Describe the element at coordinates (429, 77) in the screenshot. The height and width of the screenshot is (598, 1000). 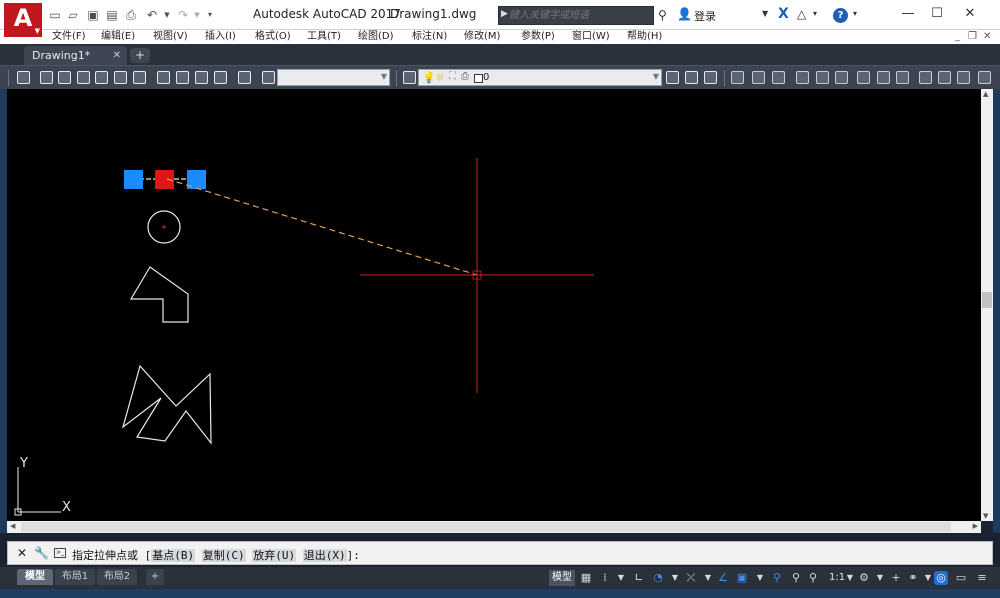
I see `lightbulb-icon: 💡` at that location.